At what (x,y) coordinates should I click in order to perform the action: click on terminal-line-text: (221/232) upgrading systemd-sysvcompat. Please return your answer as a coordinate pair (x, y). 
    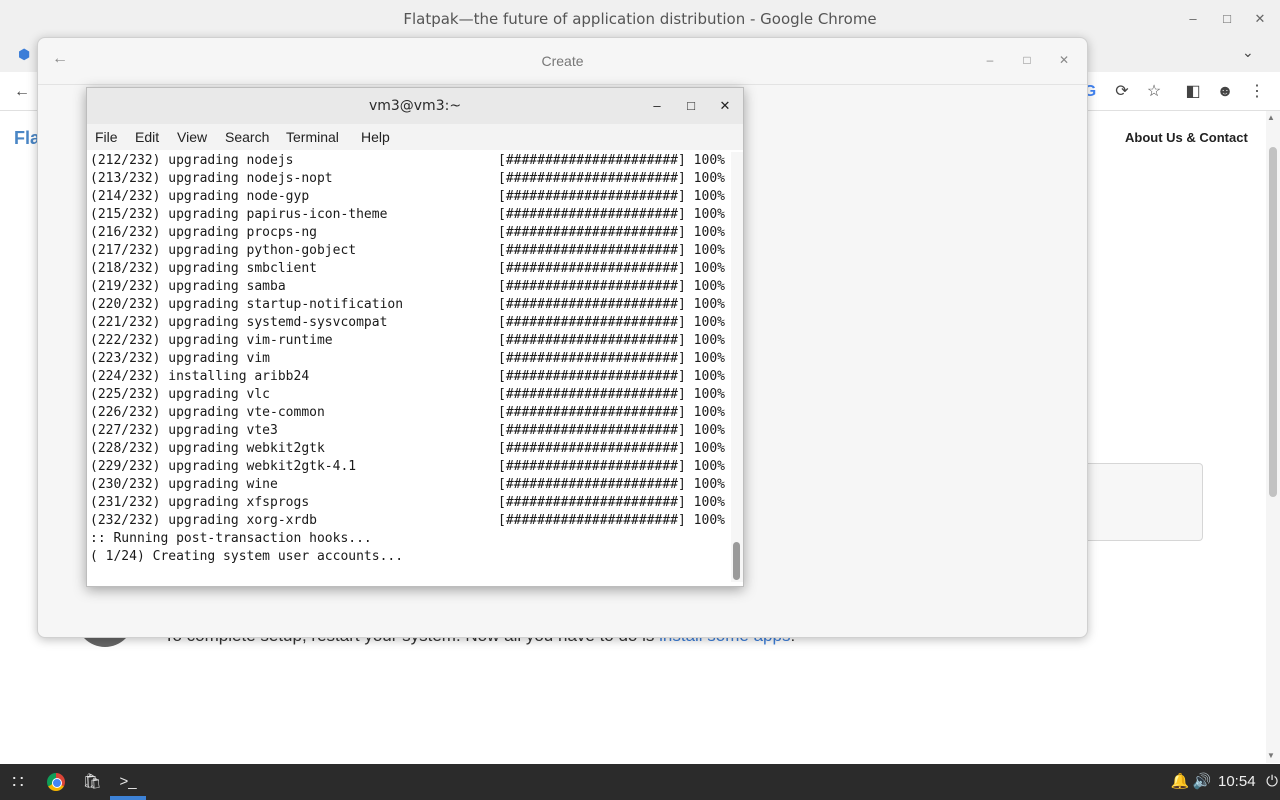
    Looking at the image, I should click on (239, 322).